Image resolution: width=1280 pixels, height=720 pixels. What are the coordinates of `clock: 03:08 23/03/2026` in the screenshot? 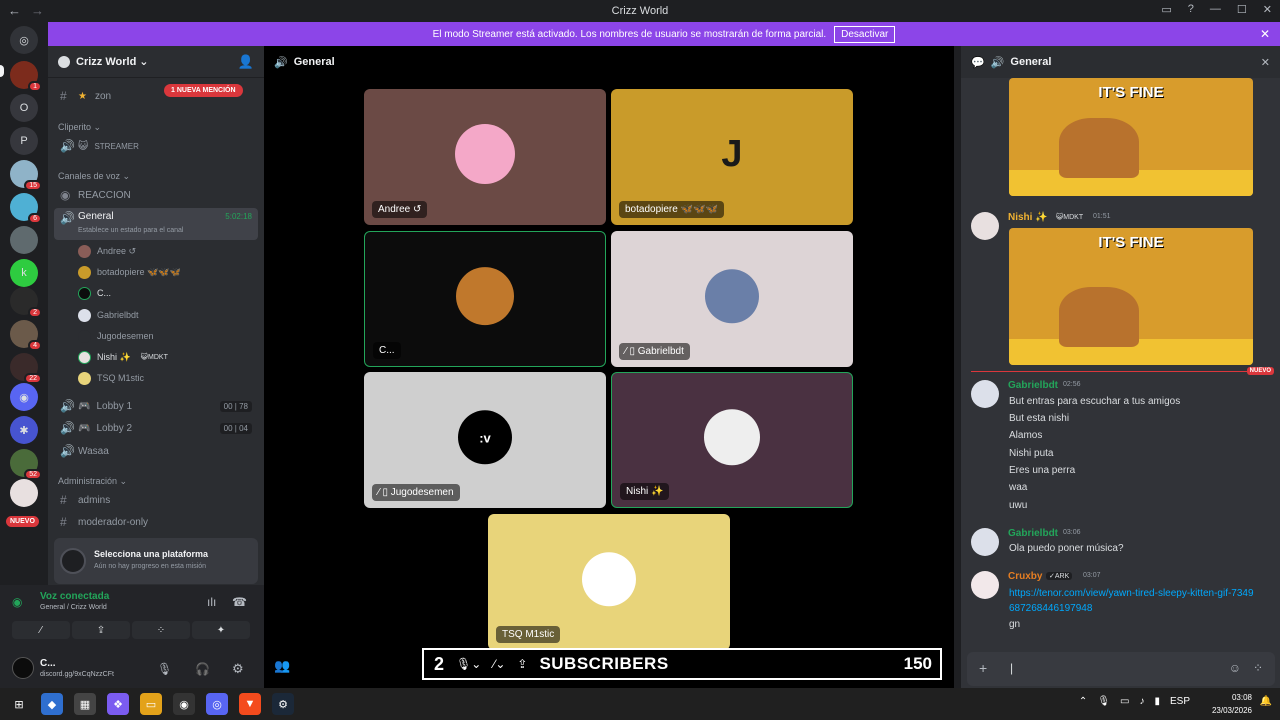 It's located at (1232, 704).